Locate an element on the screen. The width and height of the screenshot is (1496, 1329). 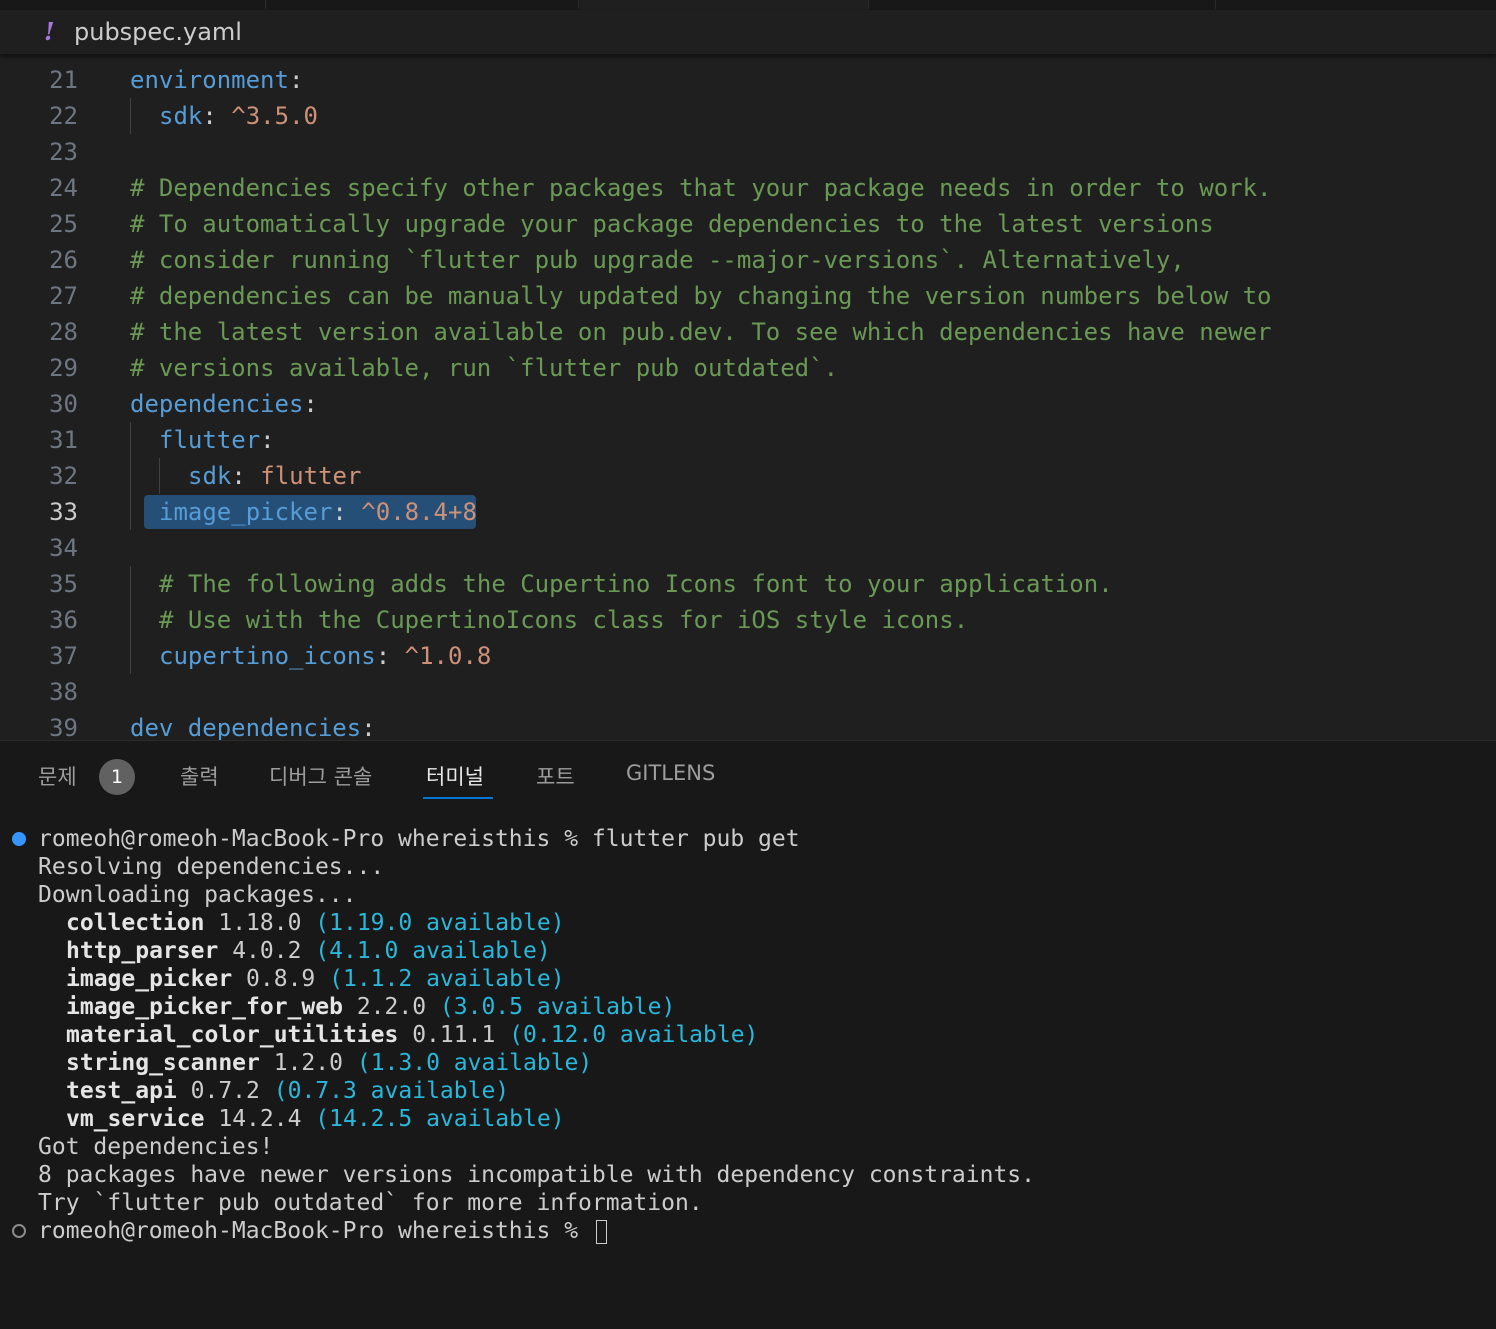
package-current-version: 4.0.2 is located at coordinates (267, 951).